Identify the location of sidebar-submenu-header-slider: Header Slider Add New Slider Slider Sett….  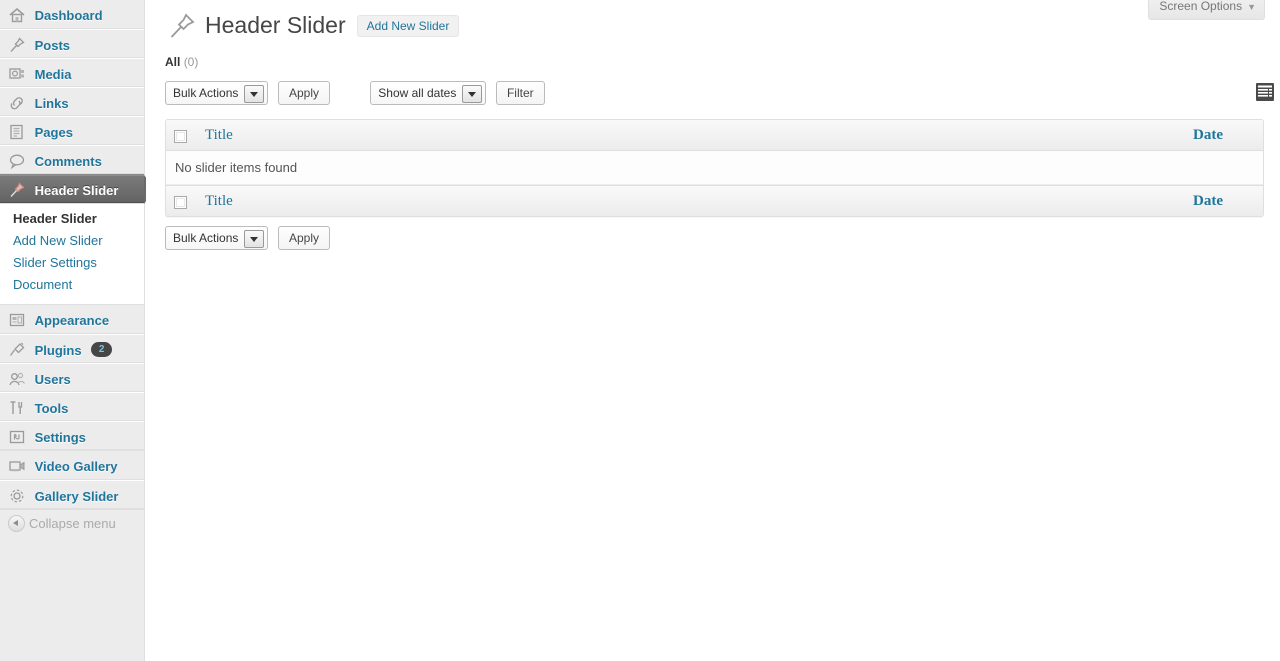
(72, 254).